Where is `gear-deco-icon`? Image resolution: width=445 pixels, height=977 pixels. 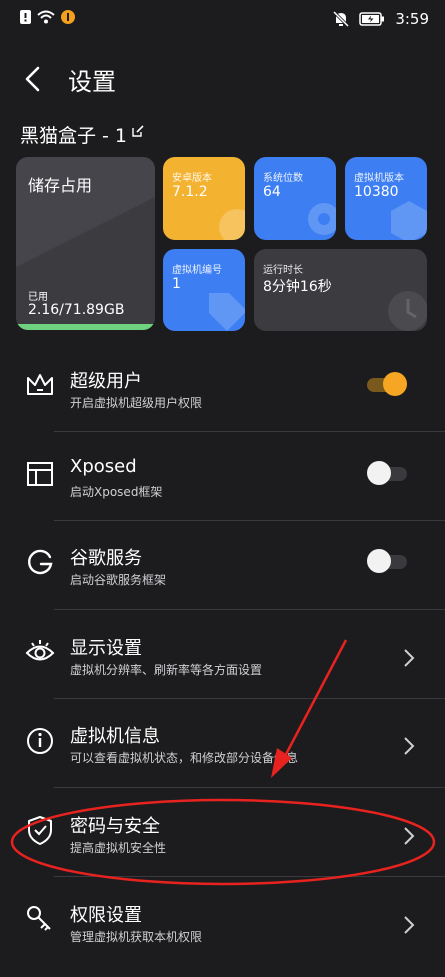
gear-deco-icon is located at coordinates (322, 219).